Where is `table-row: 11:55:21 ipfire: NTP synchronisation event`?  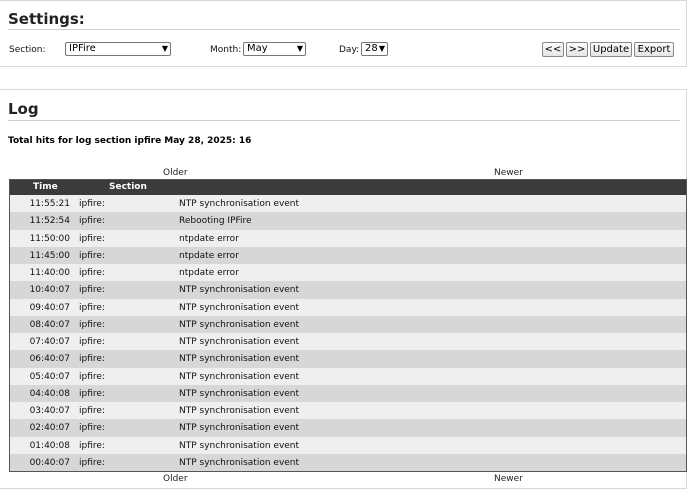 table-row: 11:55:21 ipfire: NTP synchronisation event is located at coordinates (348, 204).